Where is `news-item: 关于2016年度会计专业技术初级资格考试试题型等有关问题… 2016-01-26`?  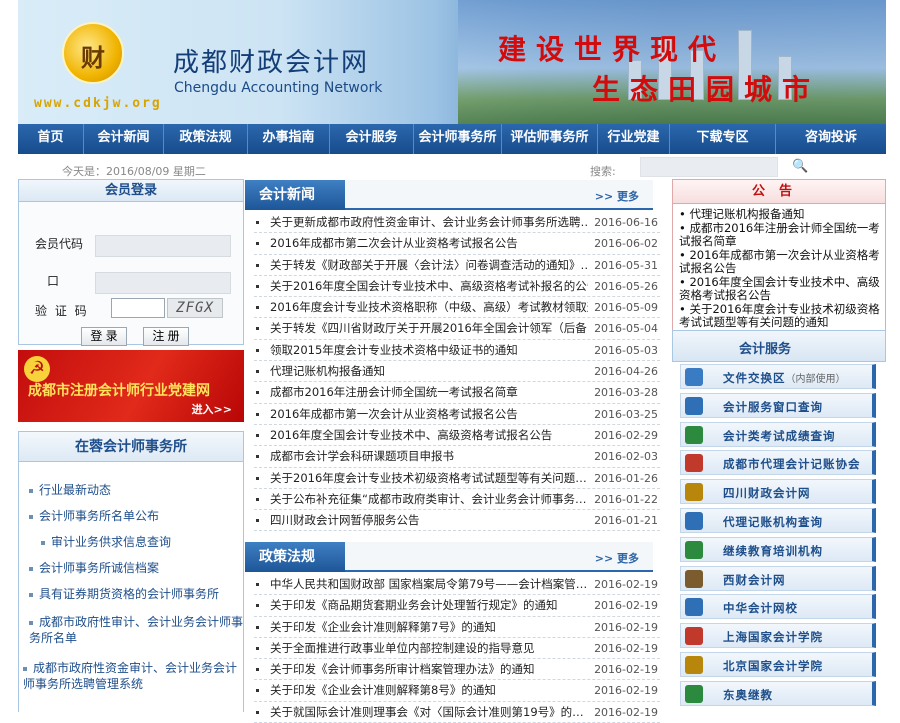 news-item: 关于2016年度会计专业技术初级资格考试试题型等有关问题… 2016-01-26 is located at coordinates (457, 478).